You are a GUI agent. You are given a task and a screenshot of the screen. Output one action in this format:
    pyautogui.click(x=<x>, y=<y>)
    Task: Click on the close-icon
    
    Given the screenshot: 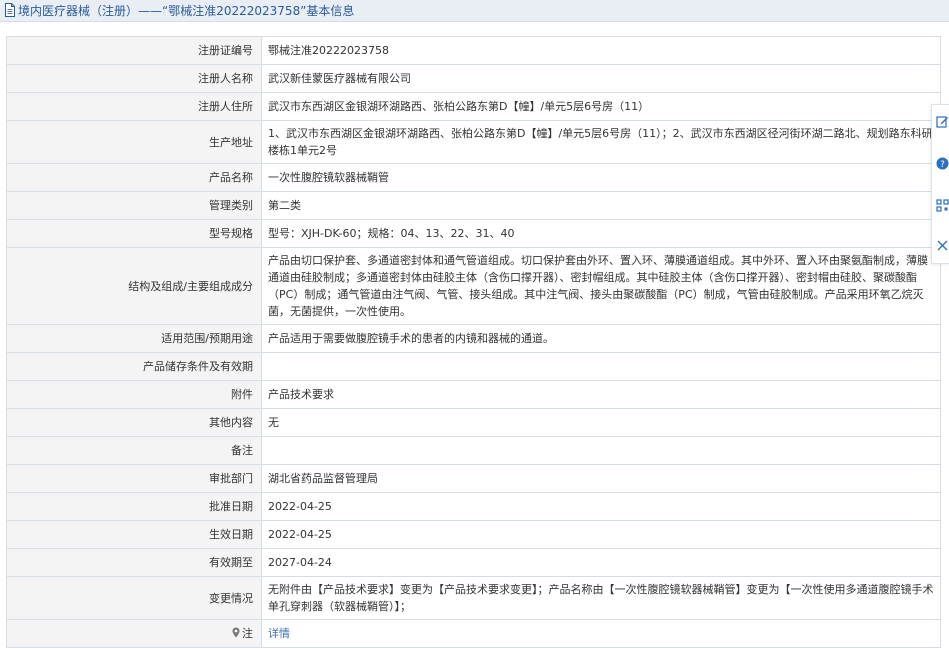 What is the action you would take?
    pyautogui.click(x=942, y=245)
    